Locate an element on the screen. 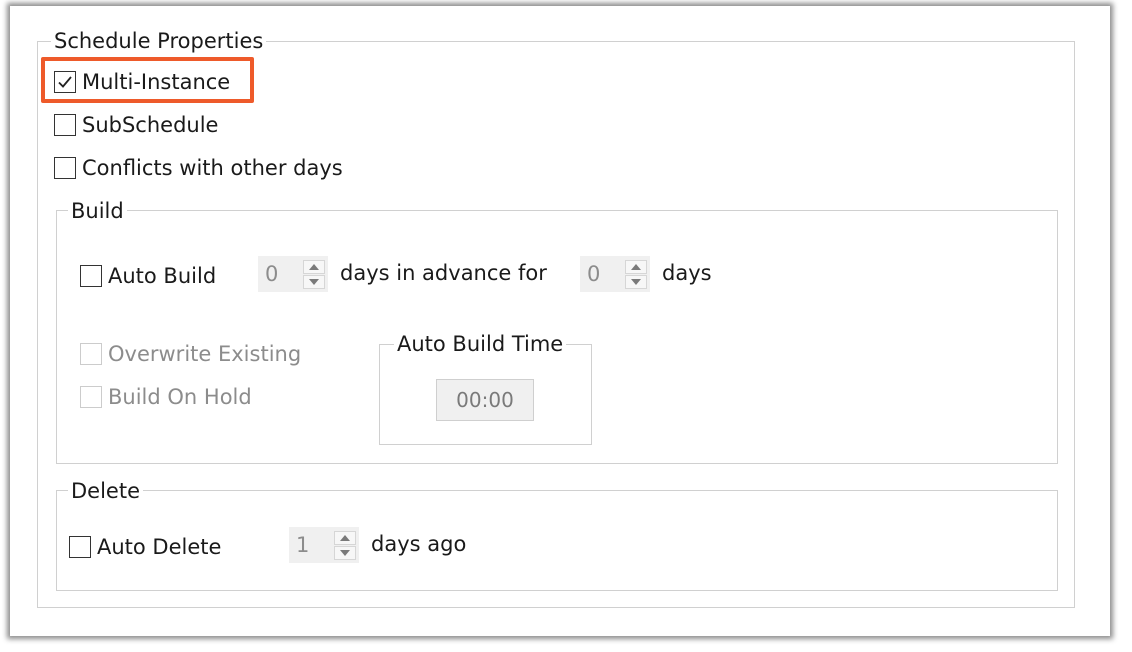 The width and height of the screenshot is (1132, 652). schedule-properties-title: Schedule Properties is located at coordinates (159, 41).